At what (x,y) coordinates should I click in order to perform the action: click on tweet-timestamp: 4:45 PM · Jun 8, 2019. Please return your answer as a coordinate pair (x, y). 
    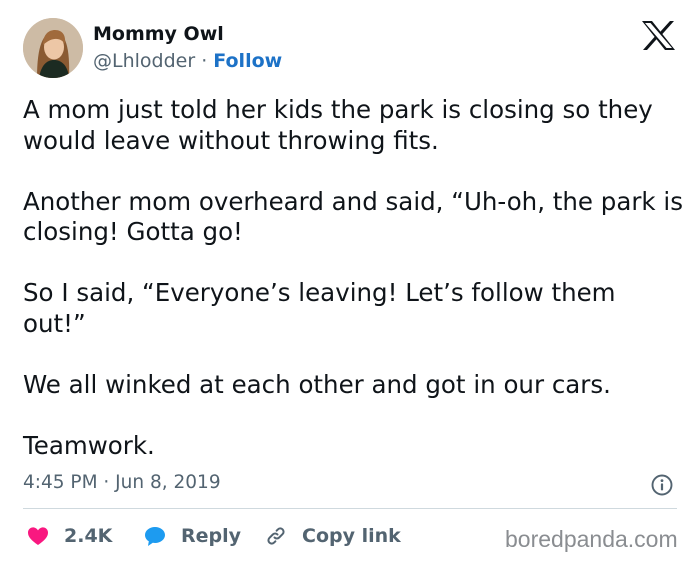
    Looking at the image, I should click on (122, 483).